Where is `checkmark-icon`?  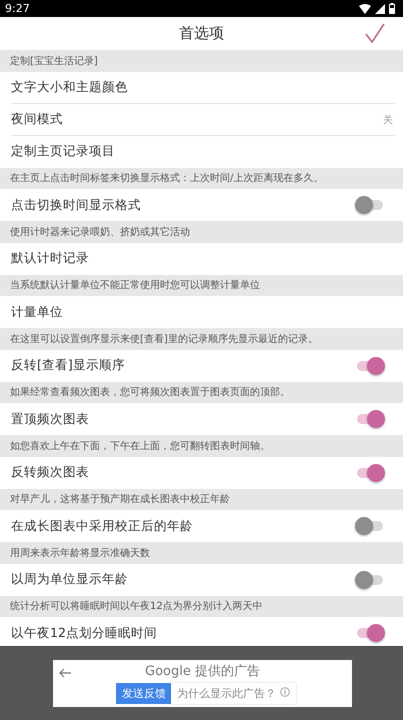
checkmark-icon is located at coordinates (375, 33).